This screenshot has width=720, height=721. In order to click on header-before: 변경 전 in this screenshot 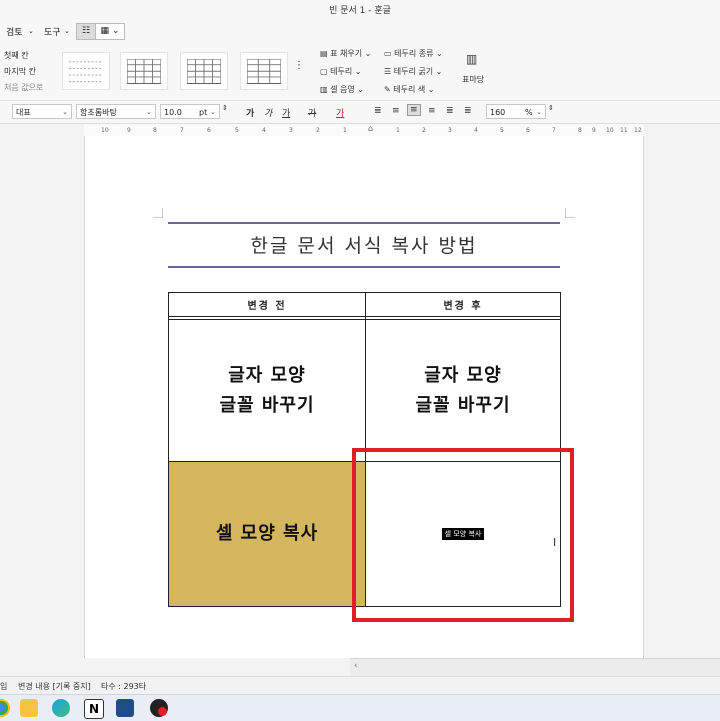, I will do `click(267, 304)`.